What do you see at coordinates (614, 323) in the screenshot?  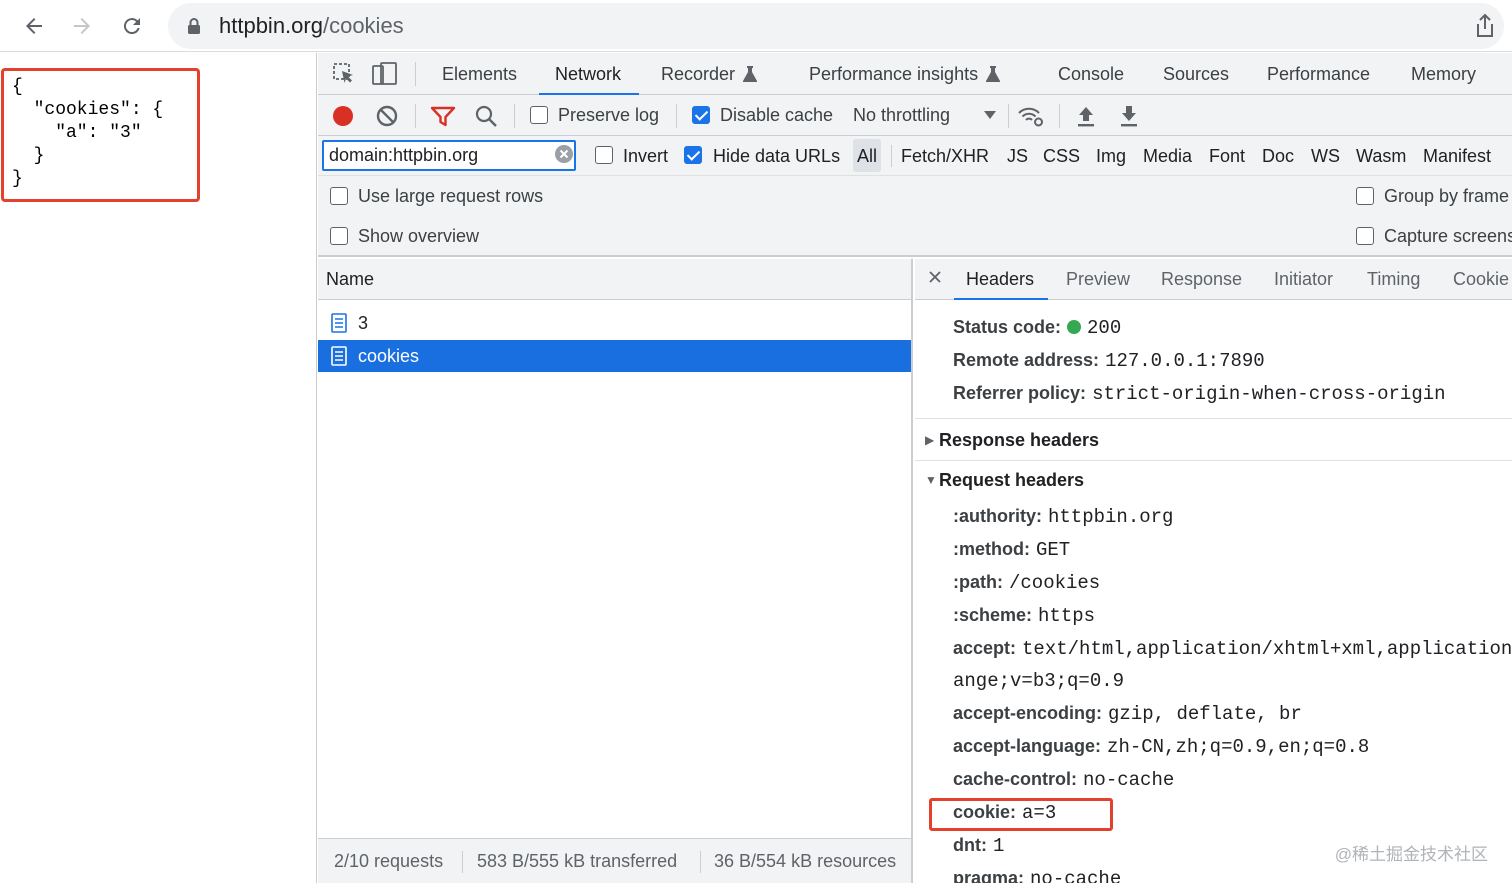 I see `request-row: 3` at bounding box center [614, 323].